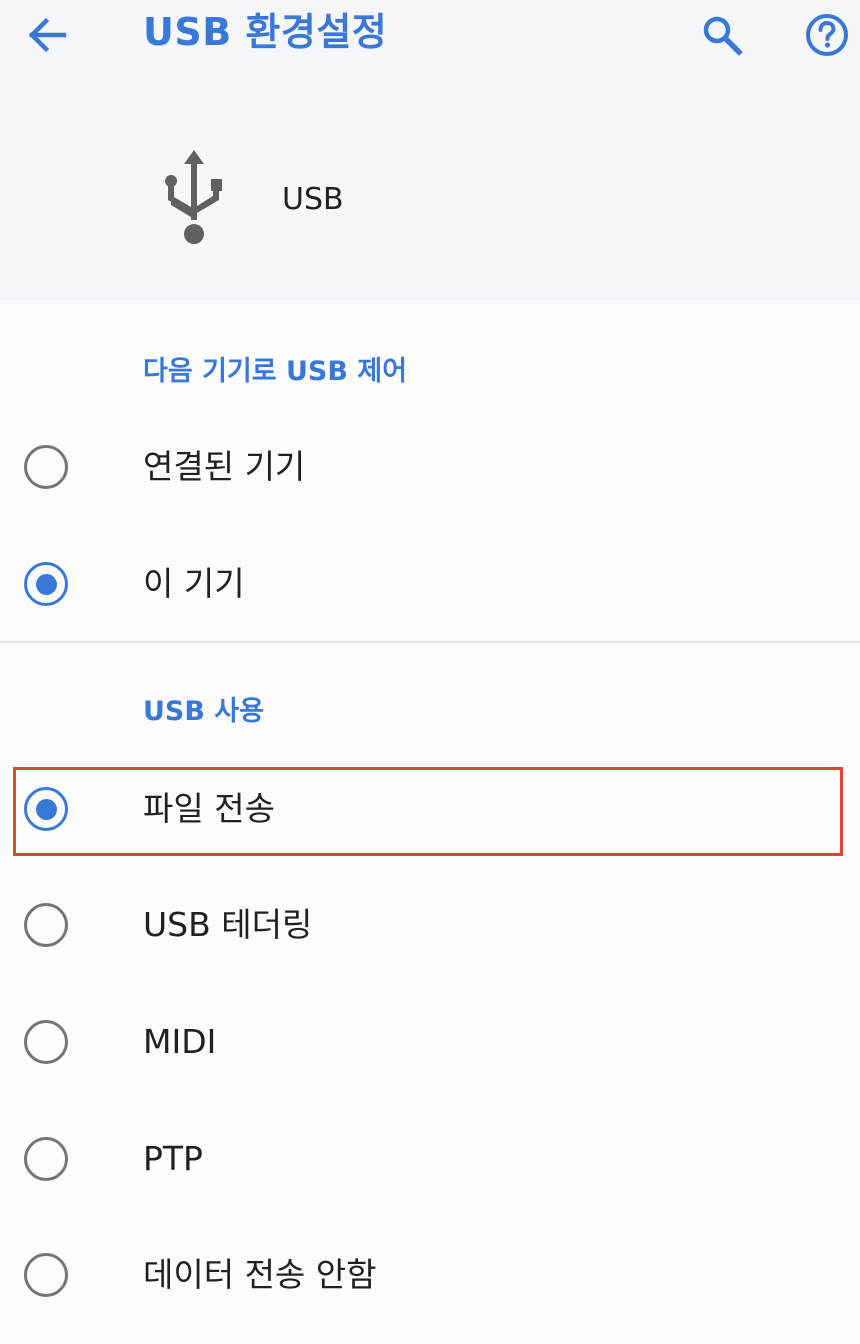 The image size is (860, 1344). I want to click on radio-option-ptp: PTP, so click(430, 1158).